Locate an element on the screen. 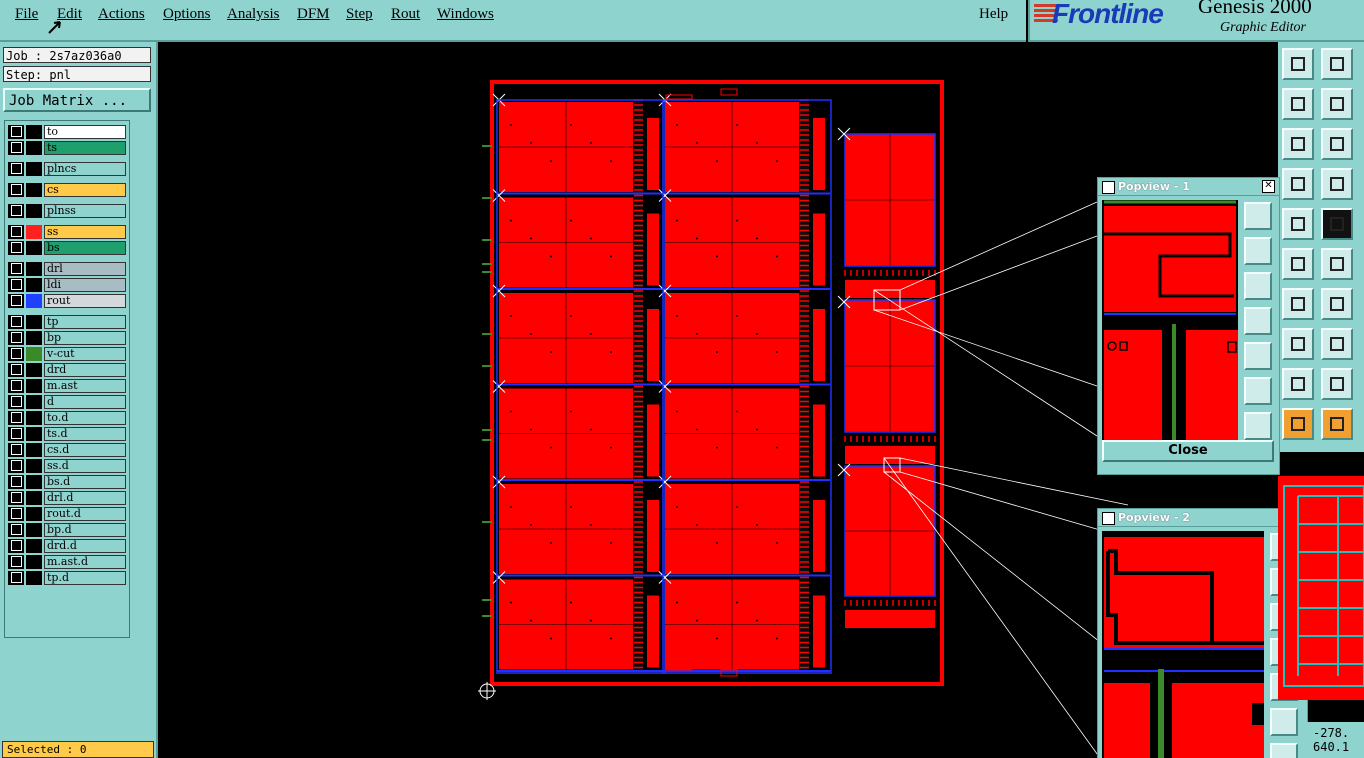  layer-name: ss.d is located at coordinates (85, 466).